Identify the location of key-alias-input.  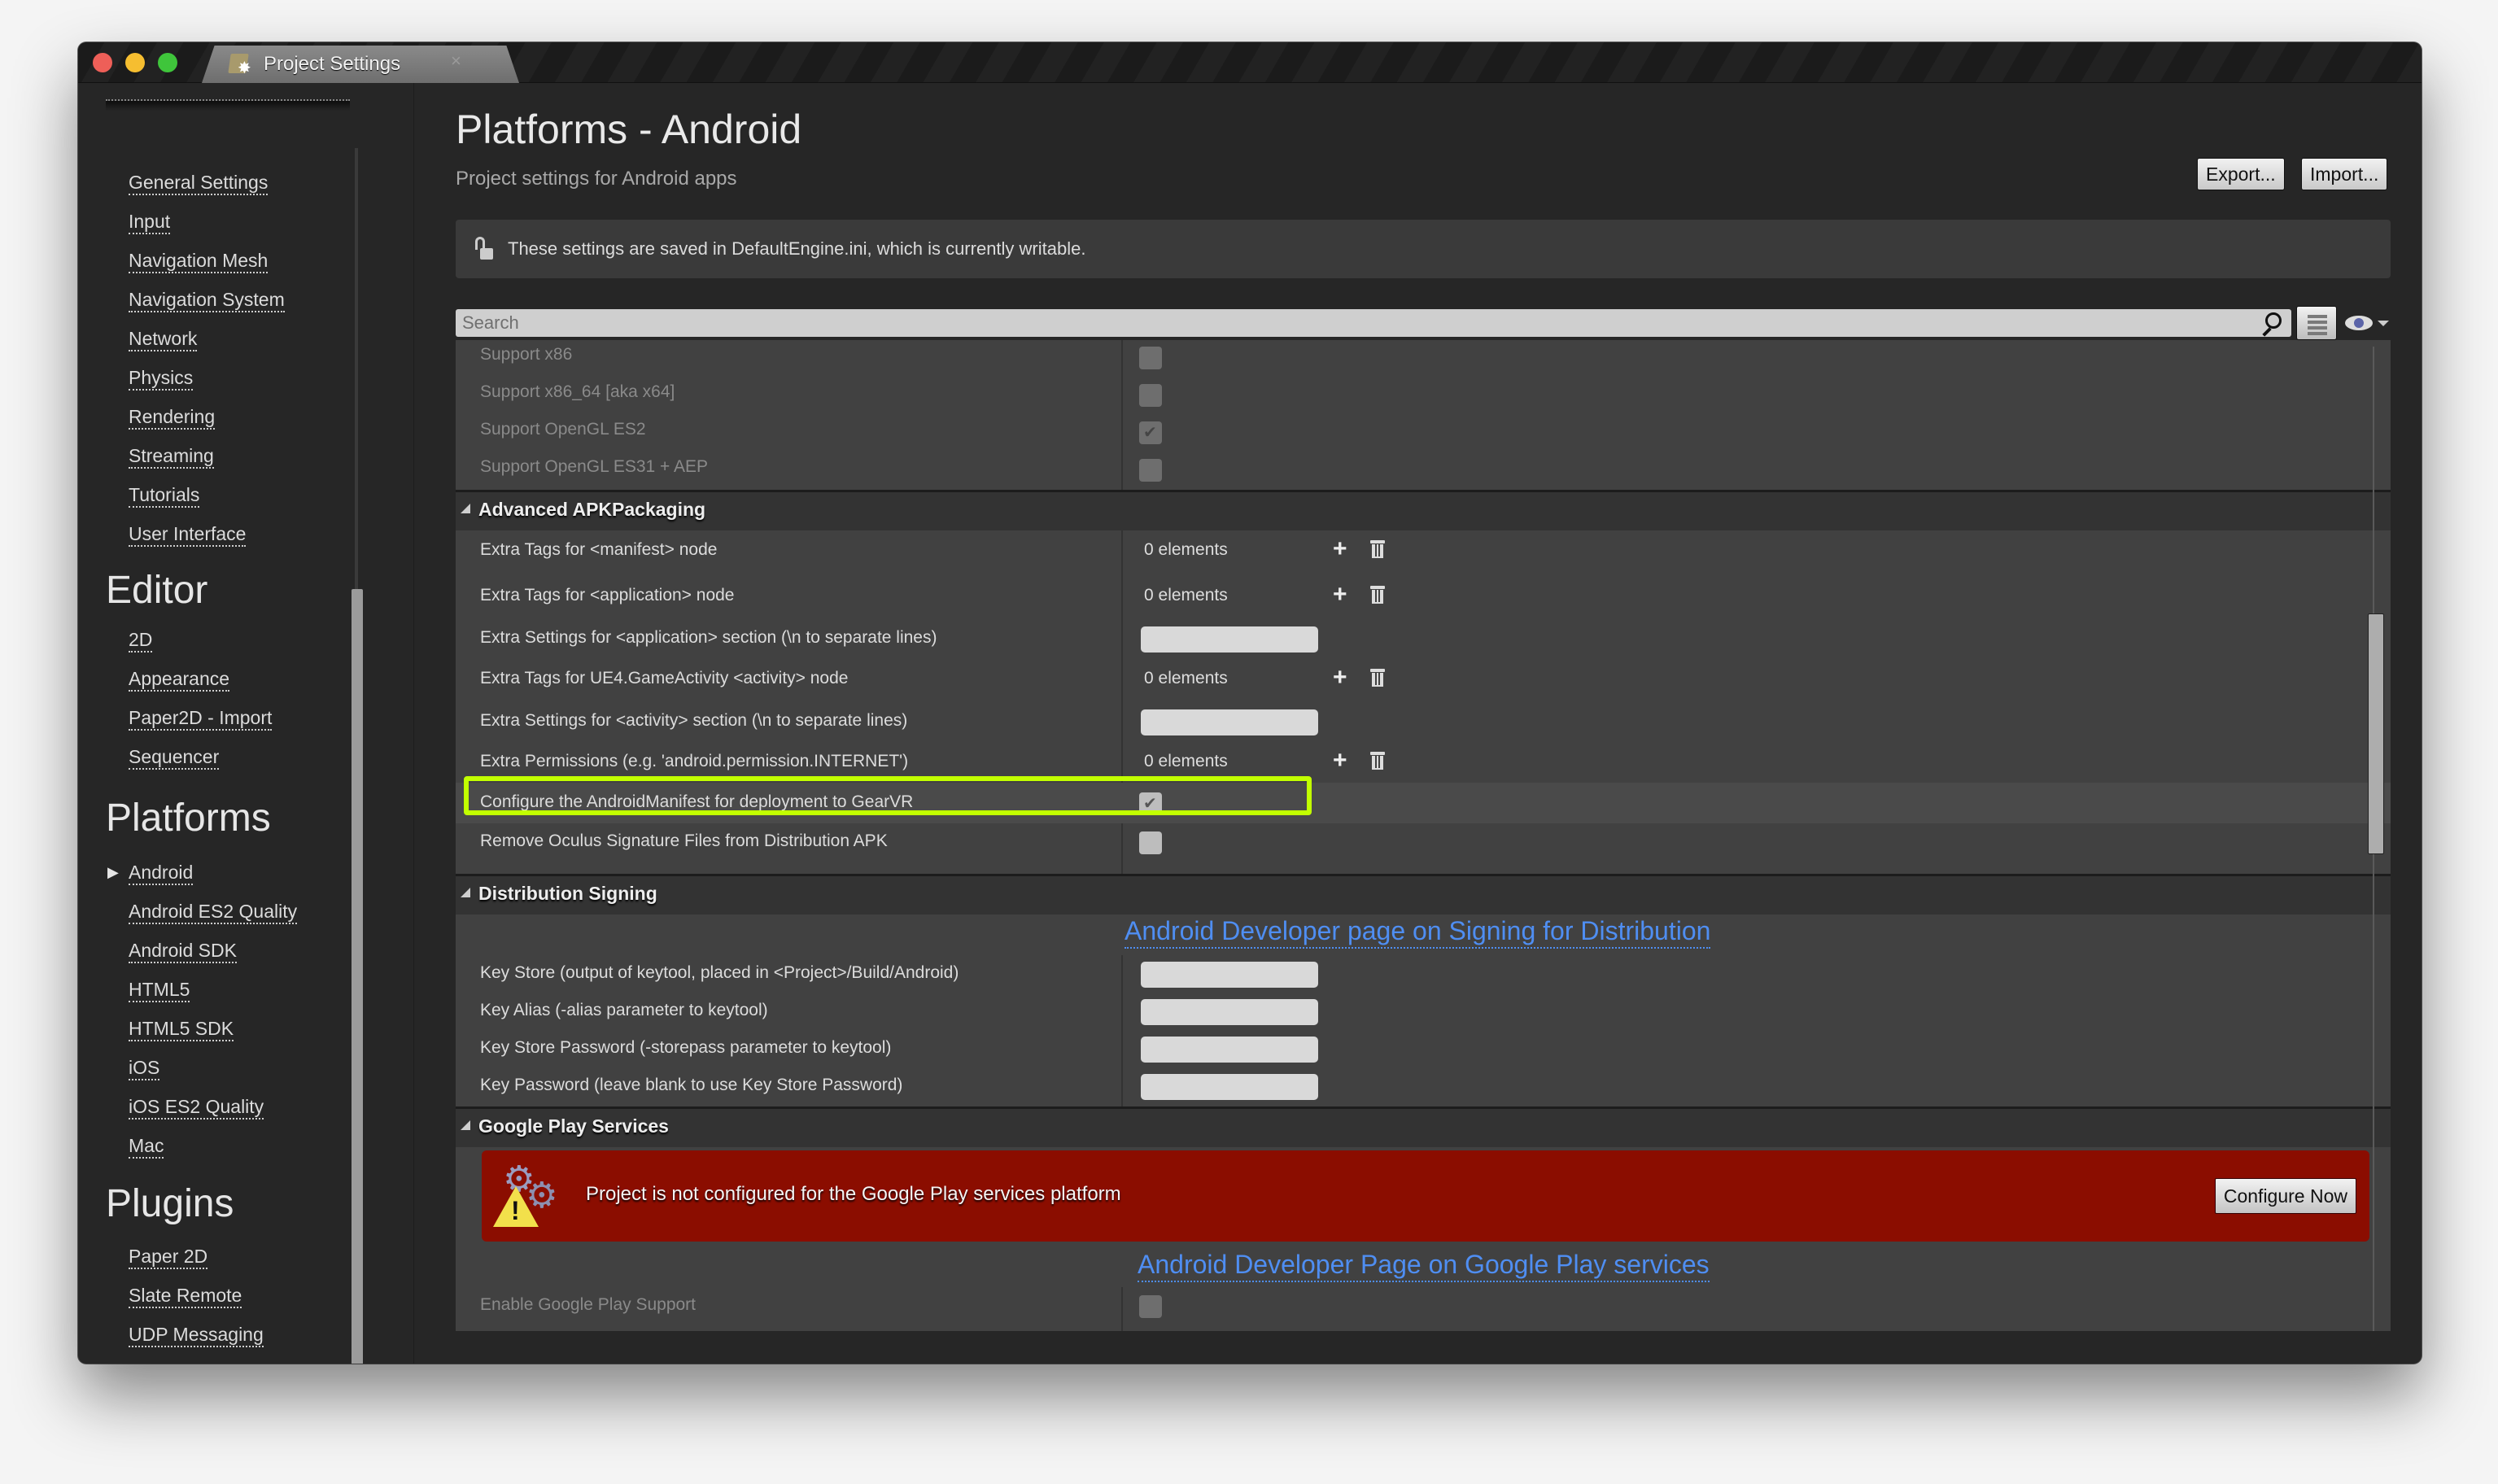
(1229, 1012).